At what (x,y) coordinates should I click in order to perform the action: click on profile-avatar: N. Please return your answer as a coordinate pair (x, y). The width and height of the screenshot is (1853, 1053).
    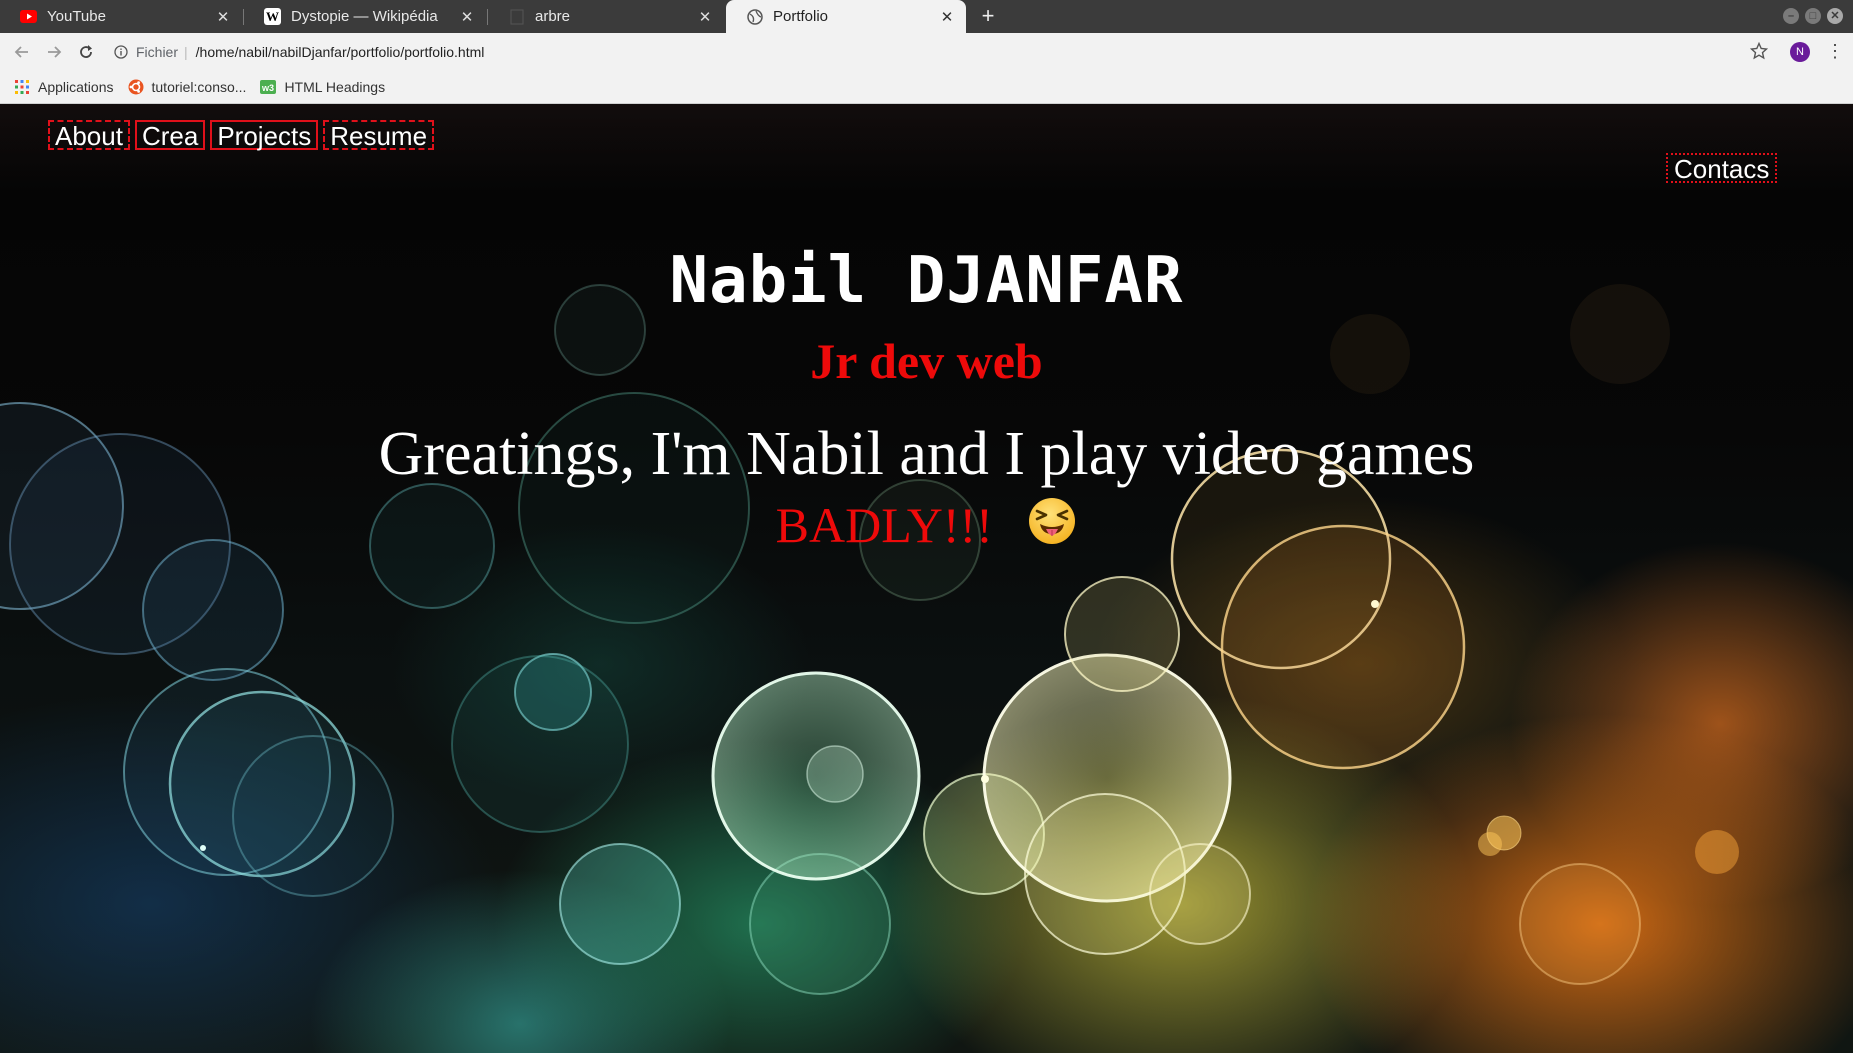
    Looking at the image, I should click on (1800, 52).